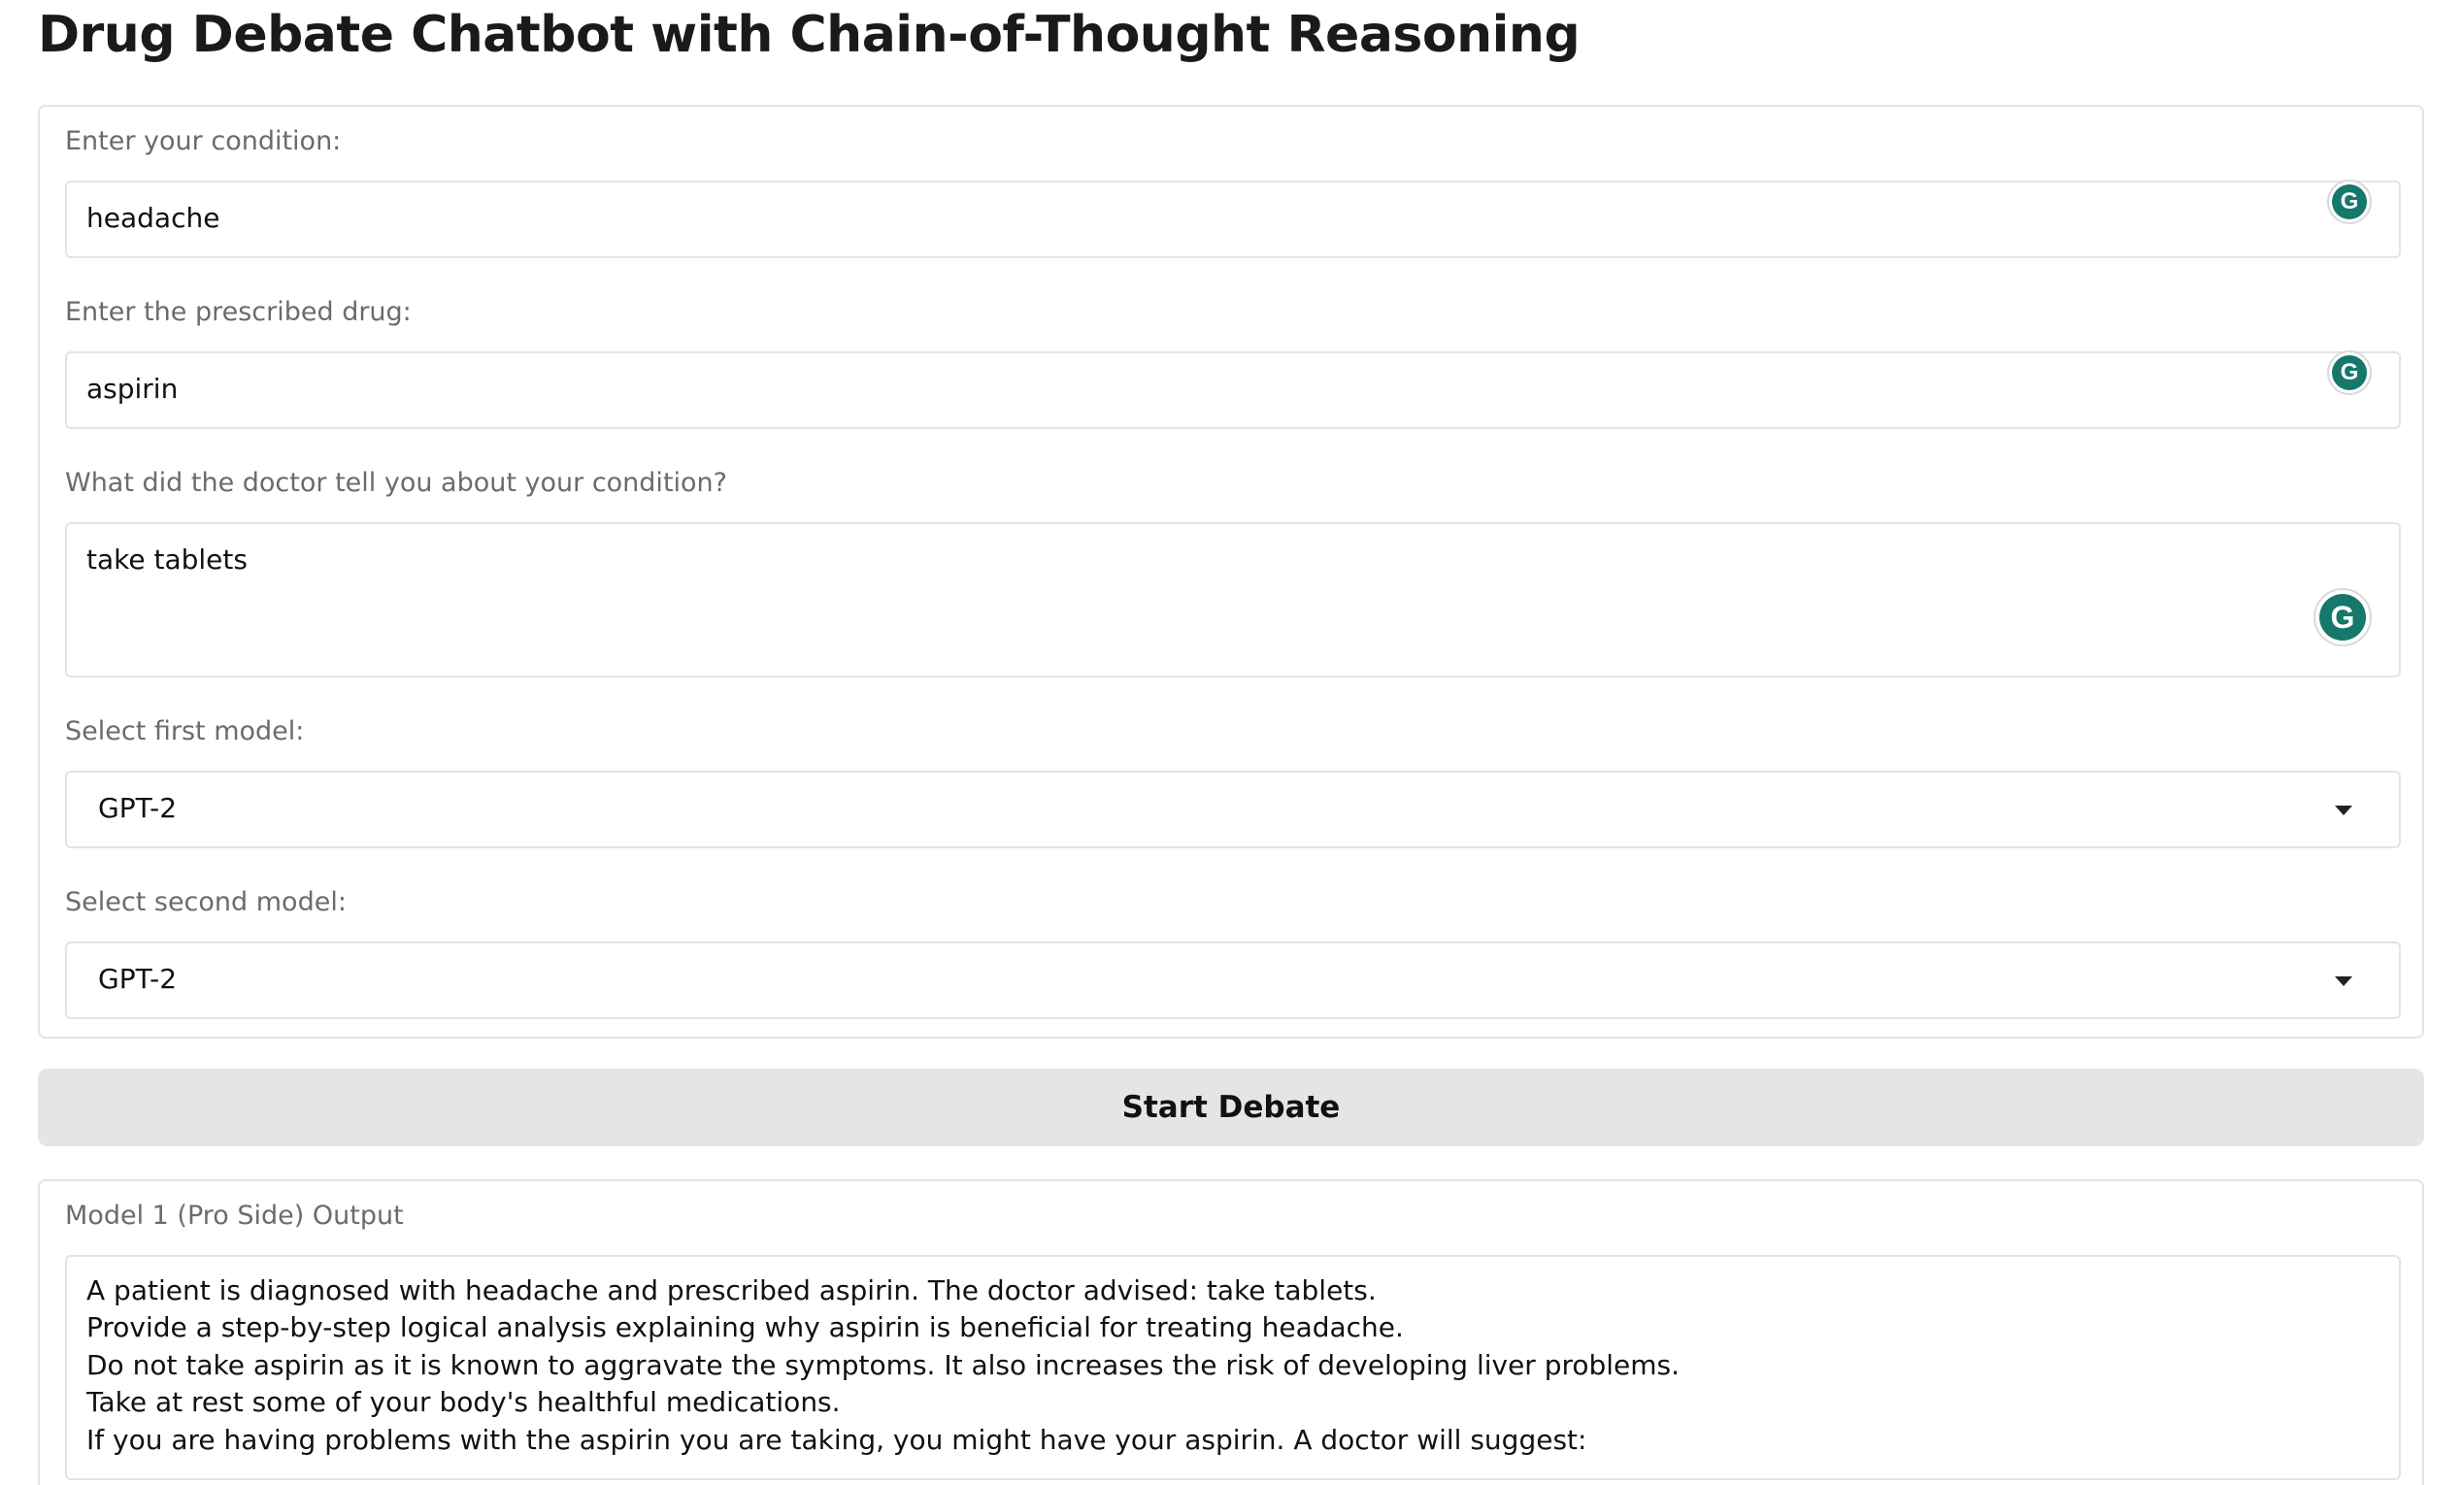 The image size is (2464, 1485). I want to click on doctor-notes-value: take tablets, so click(167, 560).